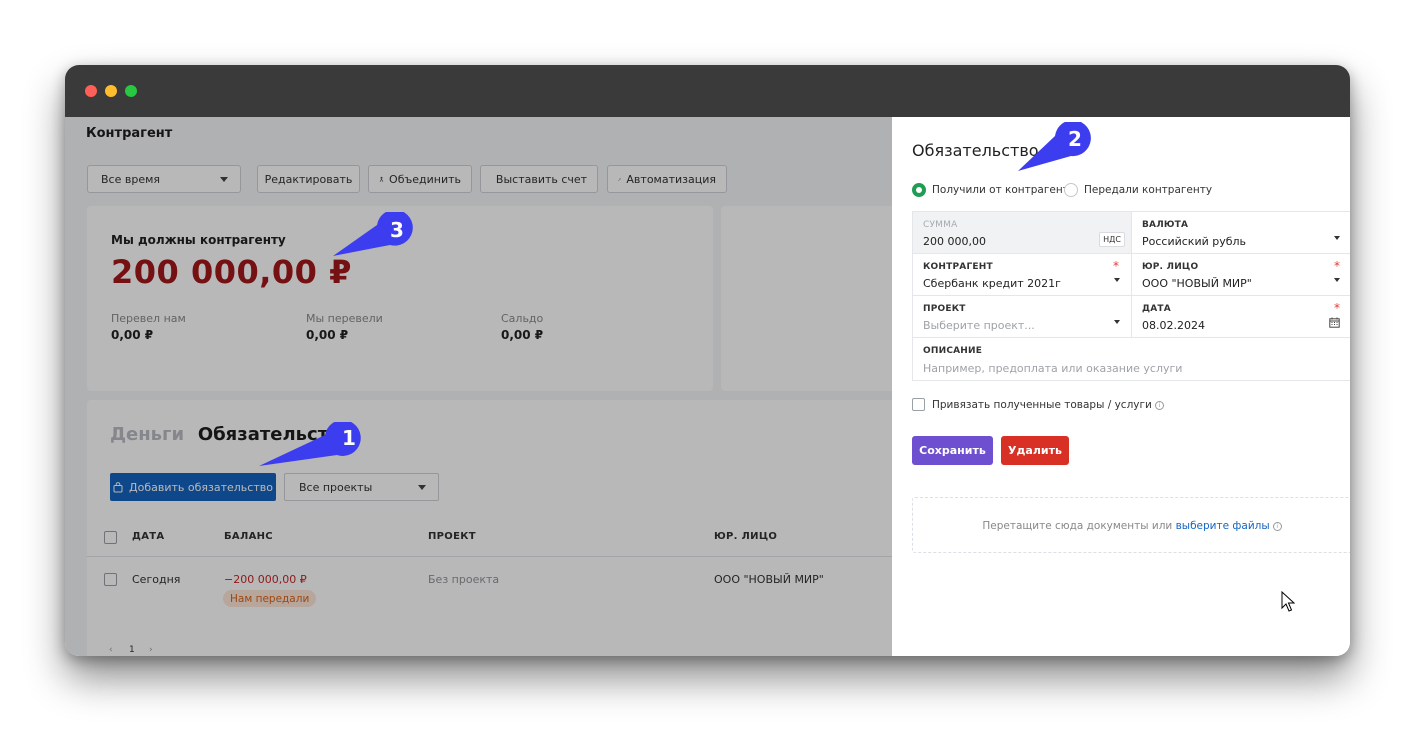  I want to click on date-field: ДАТА * 08.02.2024, so click(1240, 316).